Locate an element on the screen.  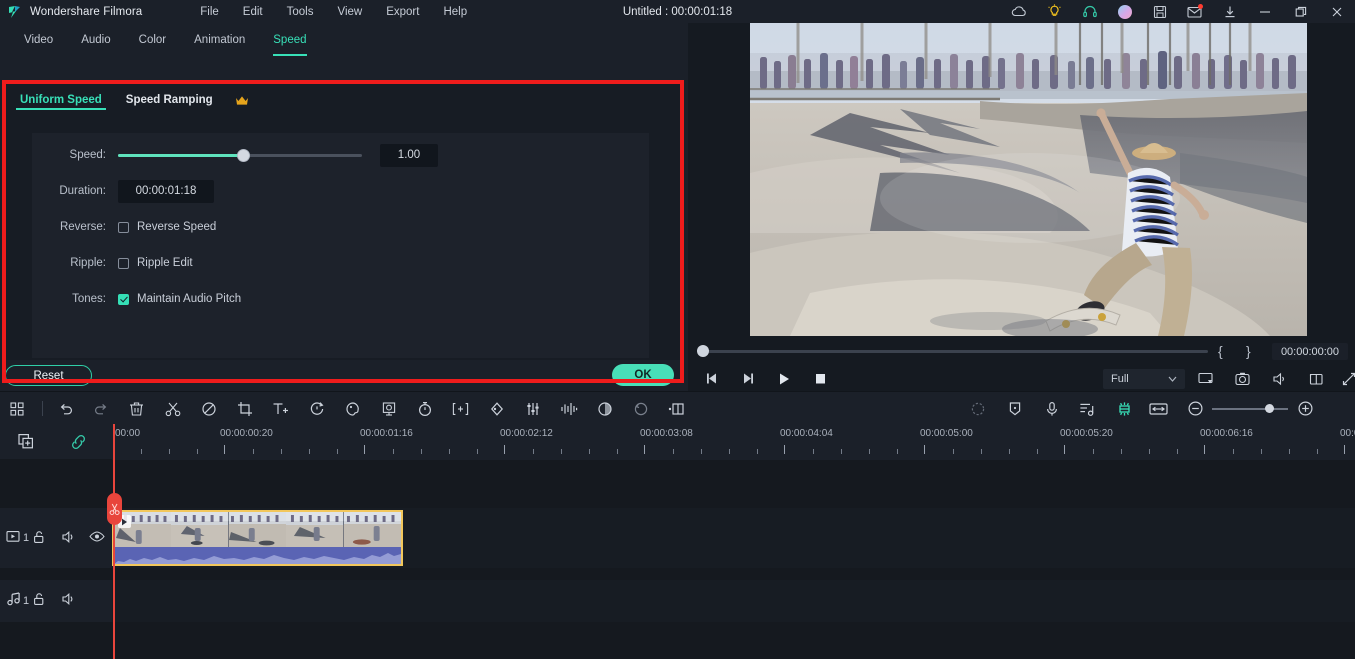
play-icon is located at coordinates (784, 378).